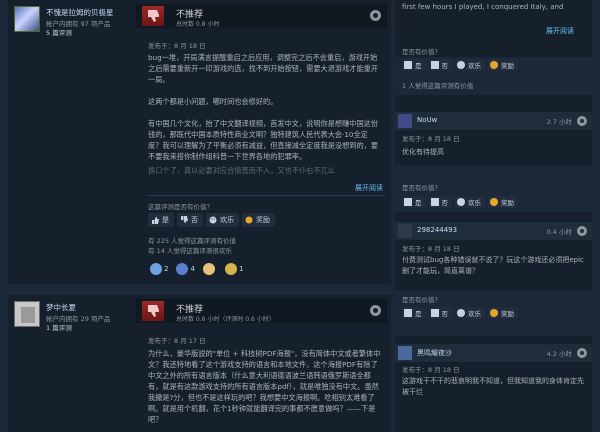 The height and width of the screenshot is (432, 600). Describe the element at coordinates (493, 265) in the screenshot. I see `side-review-text: 付费测试bug各种错误就不说了？玩这个游戏还必须把epic删了才能玩，简直离谱？` at that location.